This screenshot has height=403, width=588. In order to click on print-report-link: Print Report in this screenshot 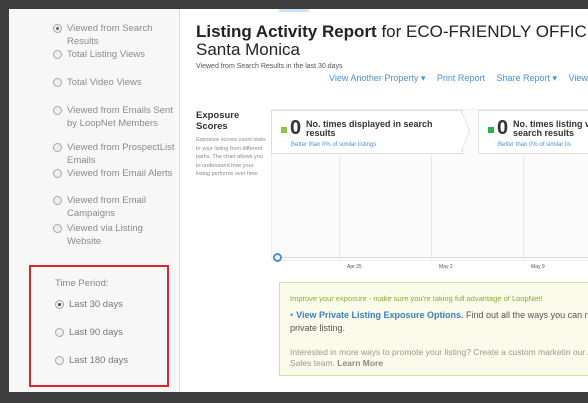, I will do `click(461, 78)`.